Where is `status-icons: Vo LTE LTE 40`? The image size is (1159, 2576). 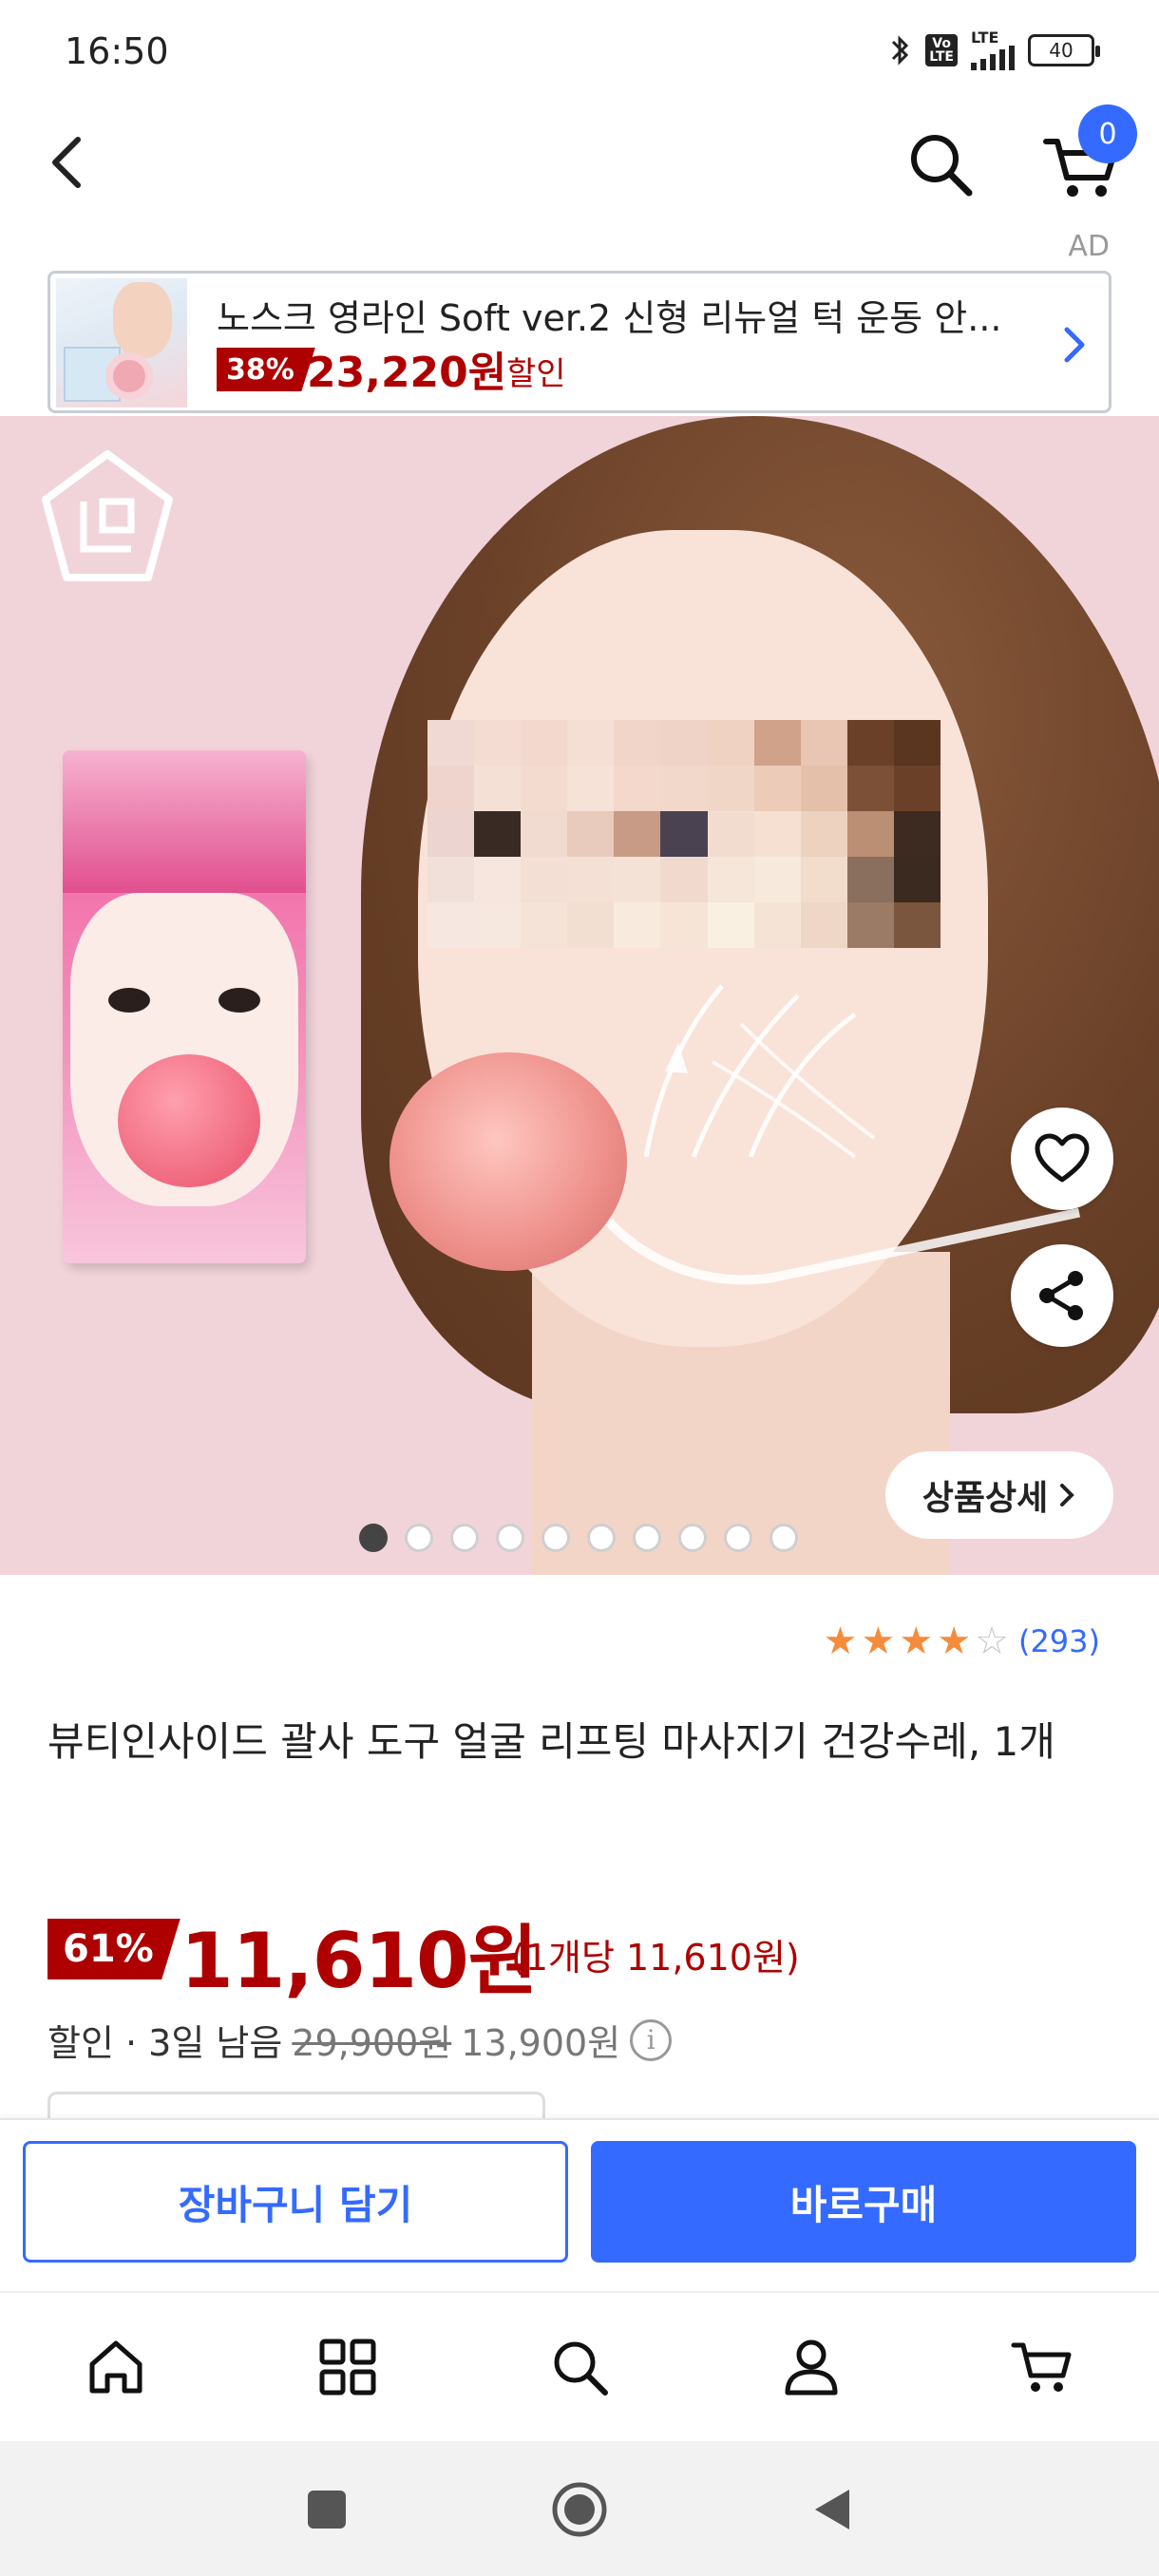 status-icons: Vo LTE LTE 40 is located at coordinates (993, 50).